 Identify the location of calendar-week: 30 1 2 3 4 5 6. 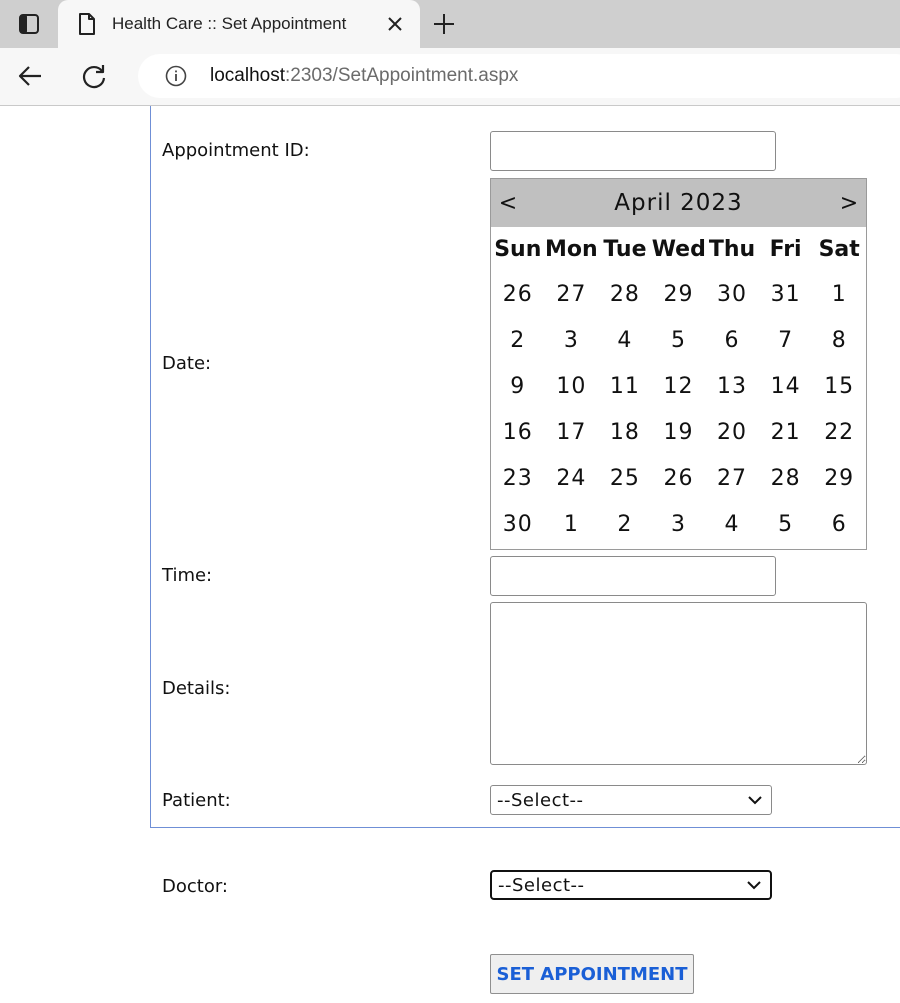
(678, 524).